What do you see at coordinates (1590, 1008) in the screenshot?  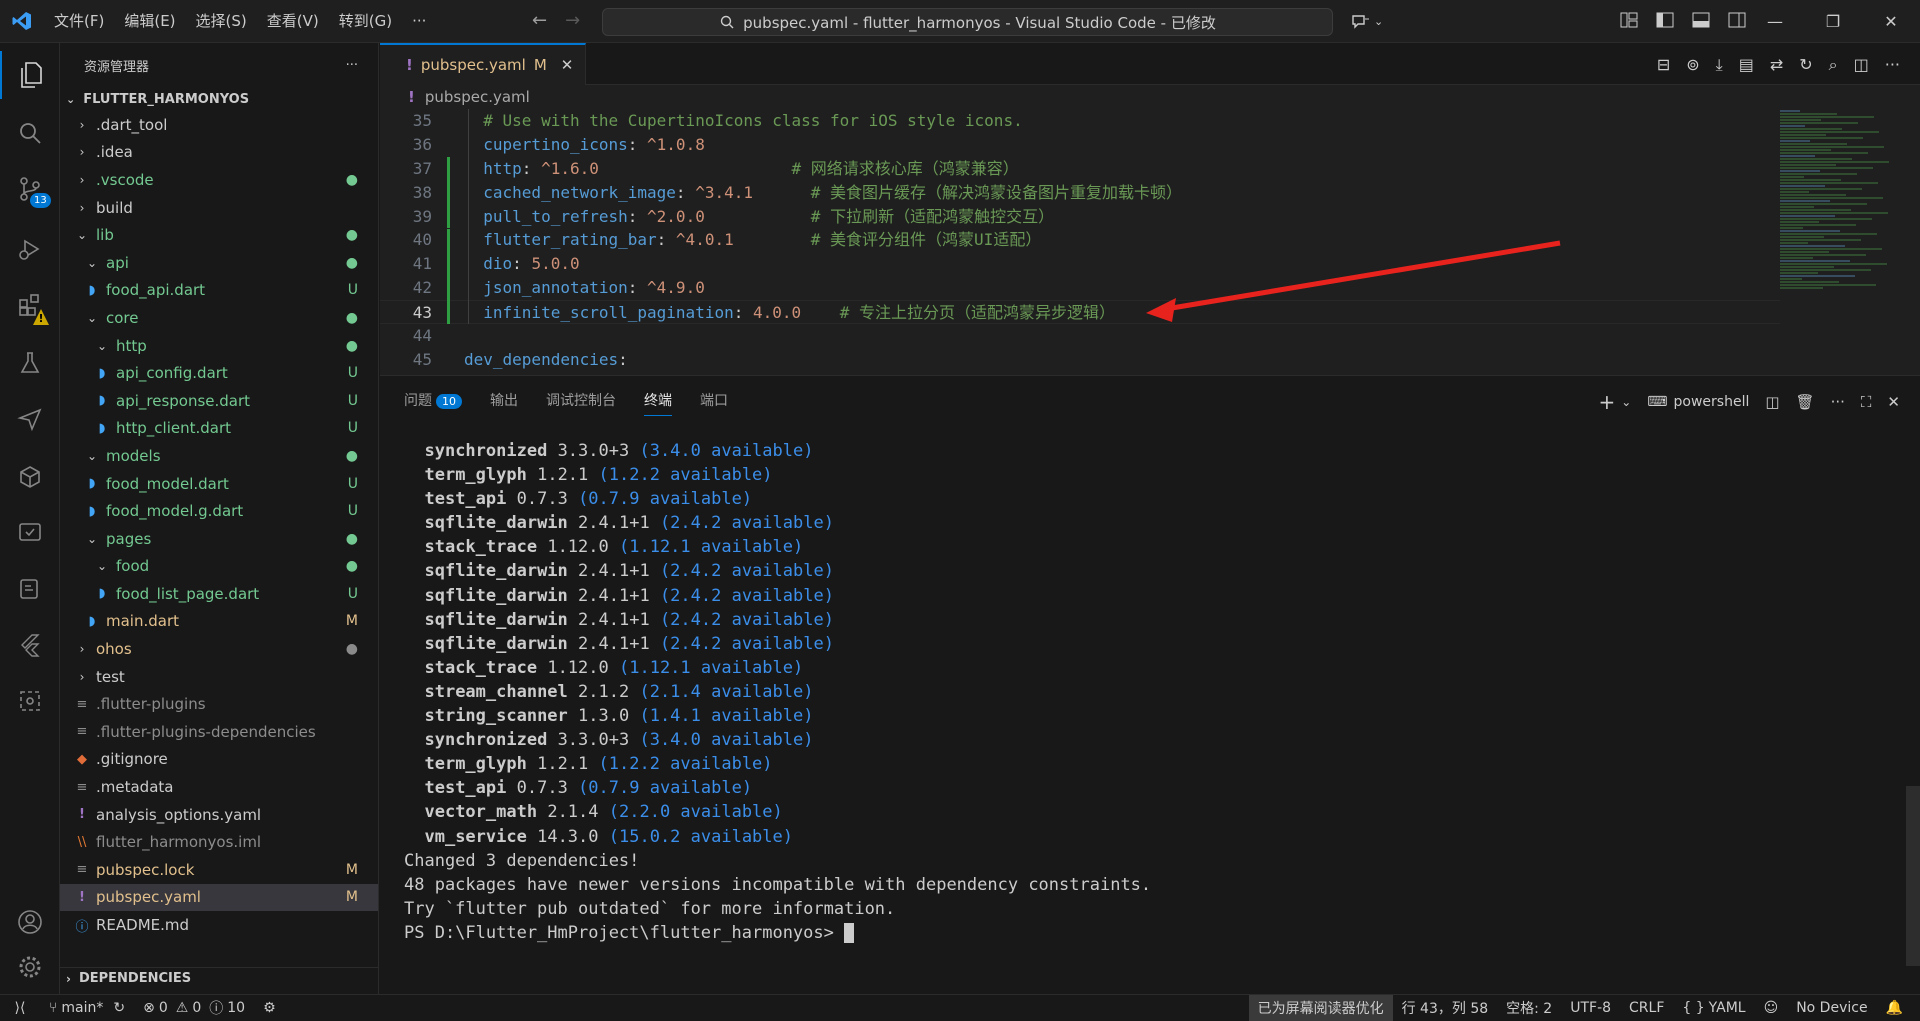 I see `encoding: UTF-8` at bounding box center [1590, 1008].